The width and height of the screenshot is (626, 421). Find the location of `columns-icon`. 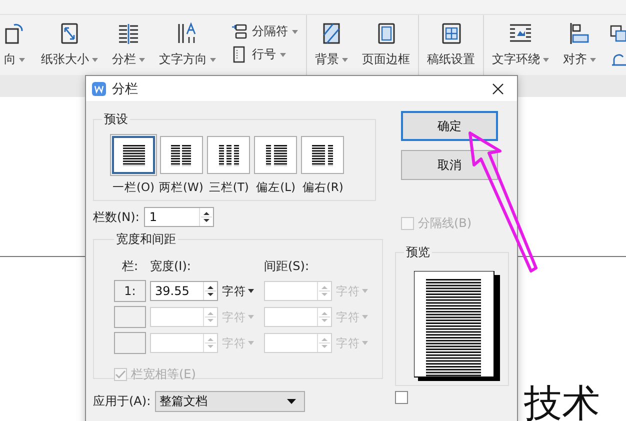

columns-icon is located at coordinates (128, 33).